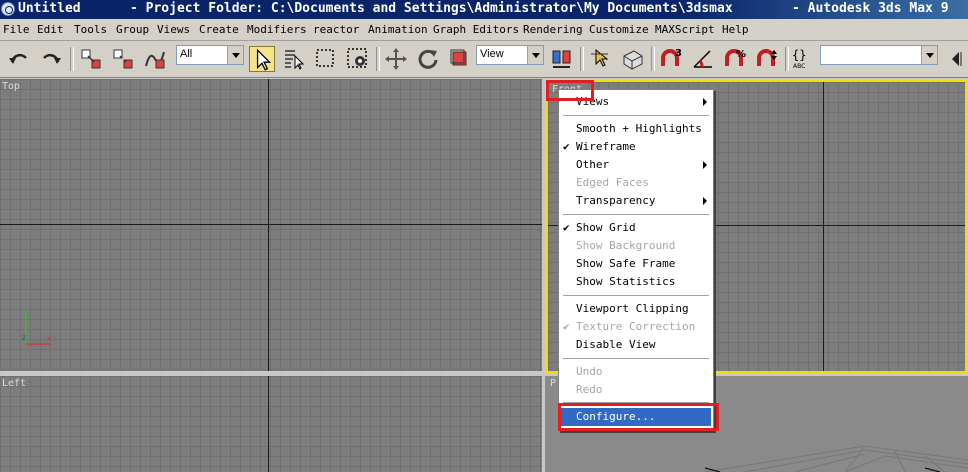 This screenshot has height=472, width=968. What do you see at coordinates (16, 29) in the screenshot?
I see `menu-file: File` at bounding box center [16, 29].